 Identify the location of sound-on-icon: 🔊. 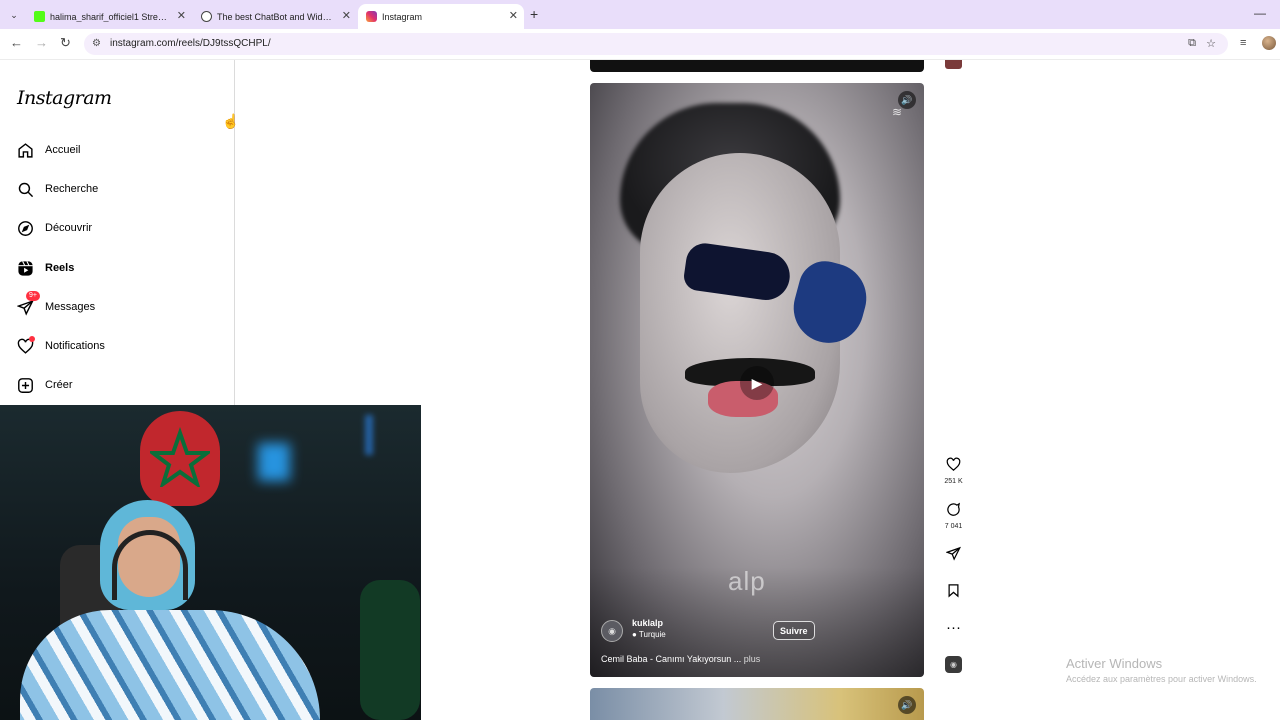
(907, 705).